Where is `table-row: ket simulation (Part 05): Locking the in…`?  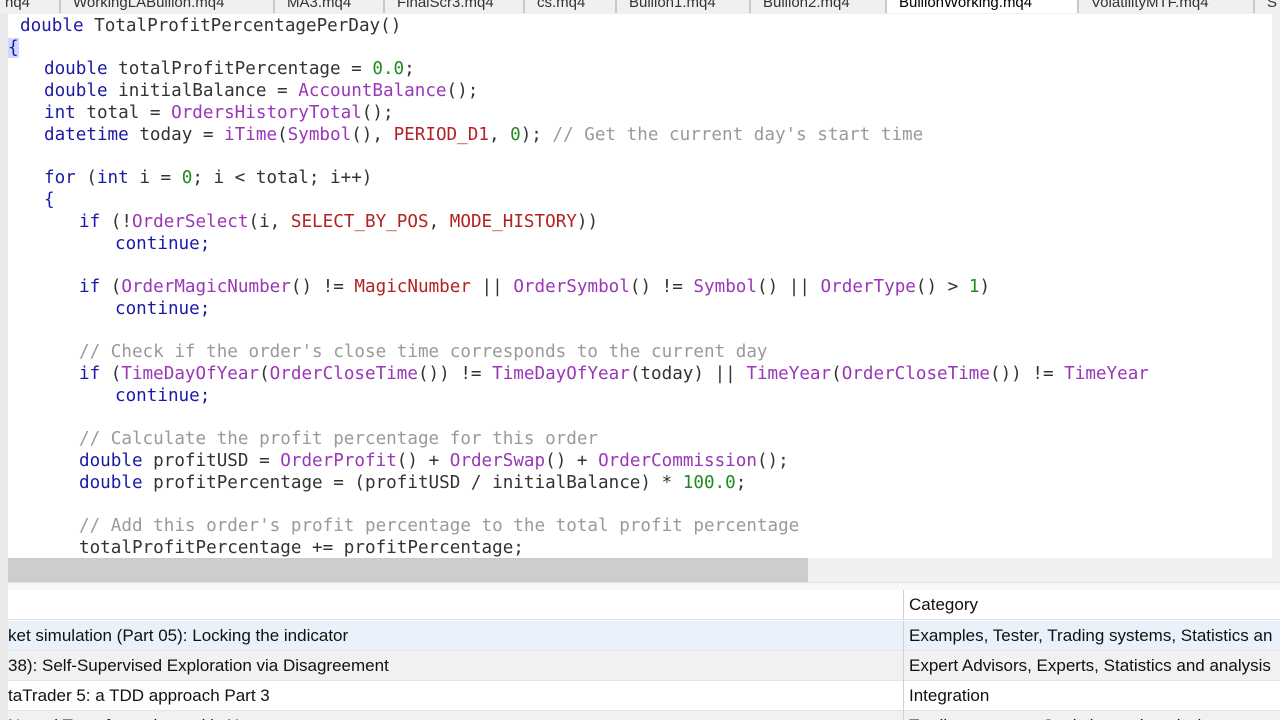 table-row: ket simulation (Part 05): Locking the in… is located at coordinates (644, 636).